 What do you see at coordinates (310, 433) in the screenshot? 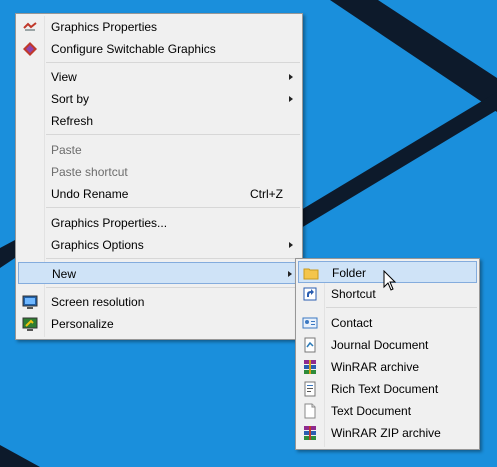
I see `winrar-zip-archive-icon` at bounding box center [310, 433].